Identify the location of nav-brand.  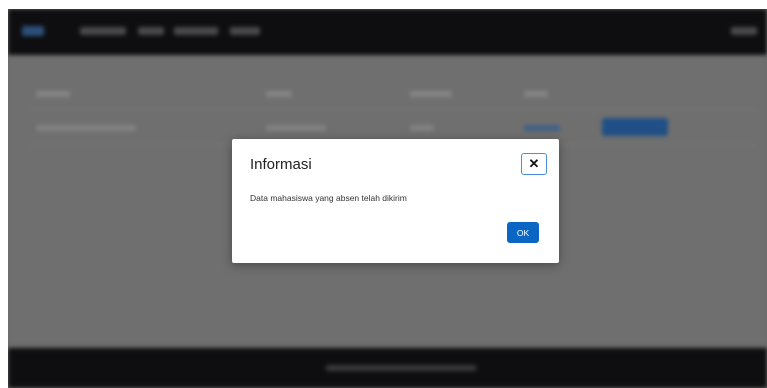
(33, 31).